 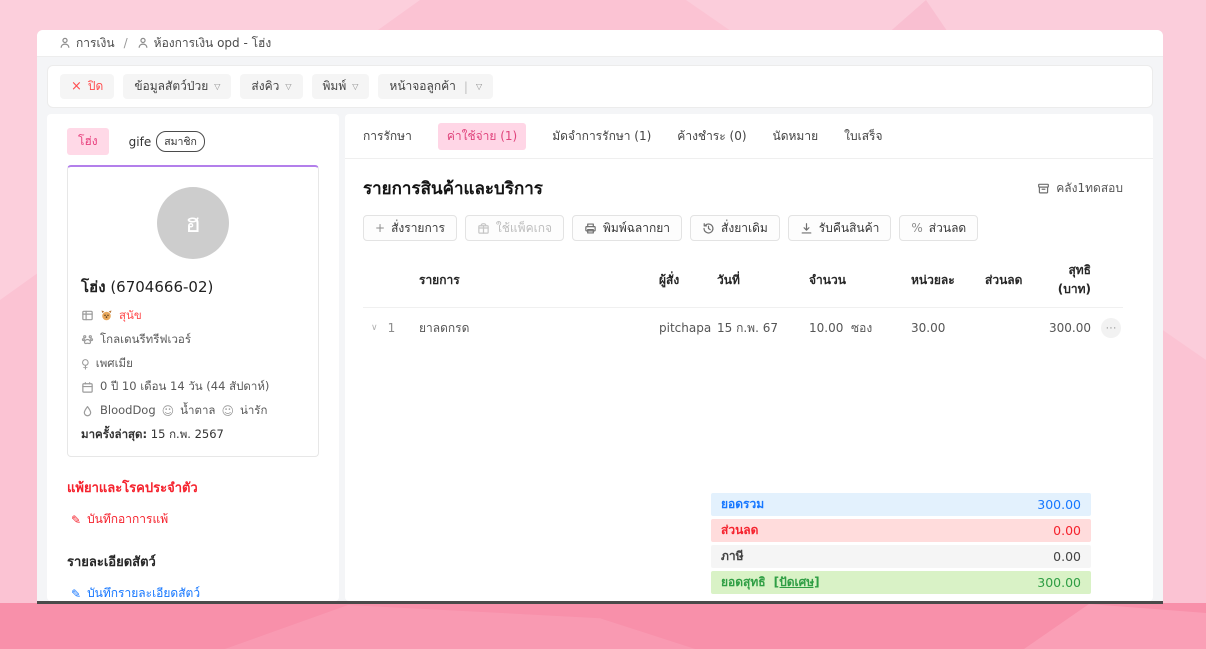 What do you see at coordinates (88, 141) in the screenshot?
I see `tab-pet-name: โฮ่ง` at bounding box center [88, 141].